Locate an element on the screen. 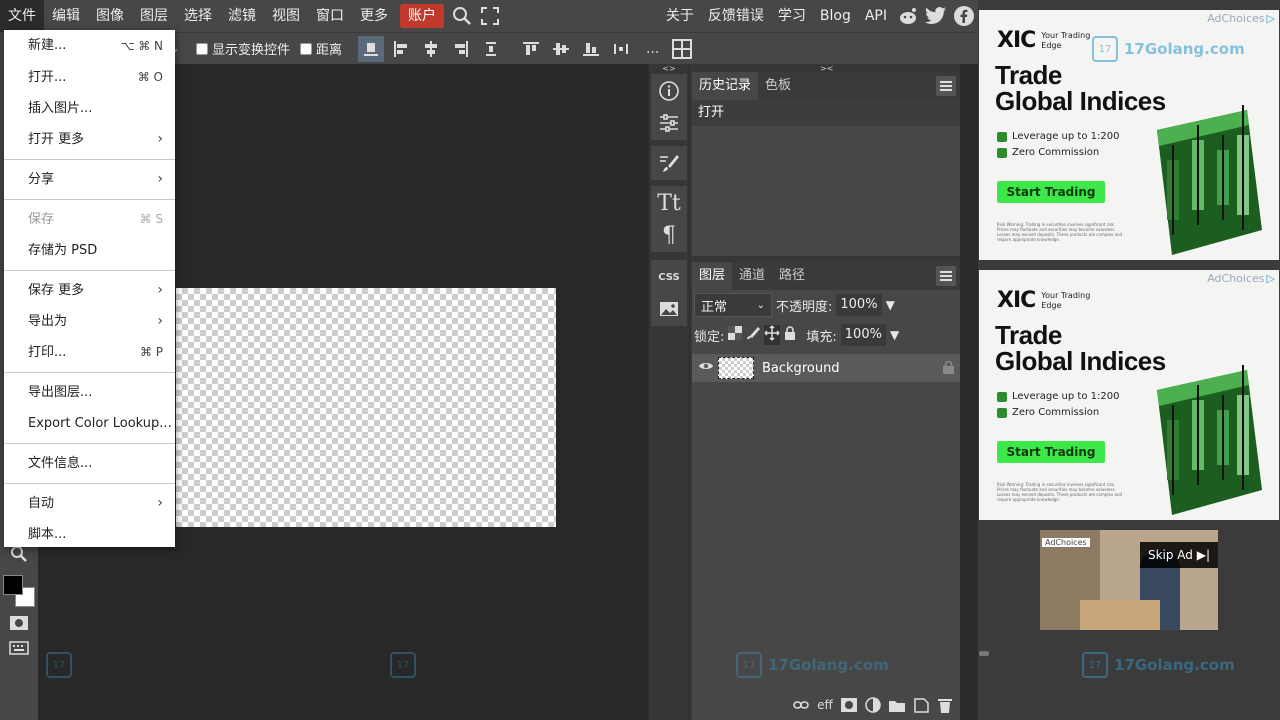 The height and width of the screenshot is (720, 1280). tab-swatches: 色板 is located at coordinates (778, 86).